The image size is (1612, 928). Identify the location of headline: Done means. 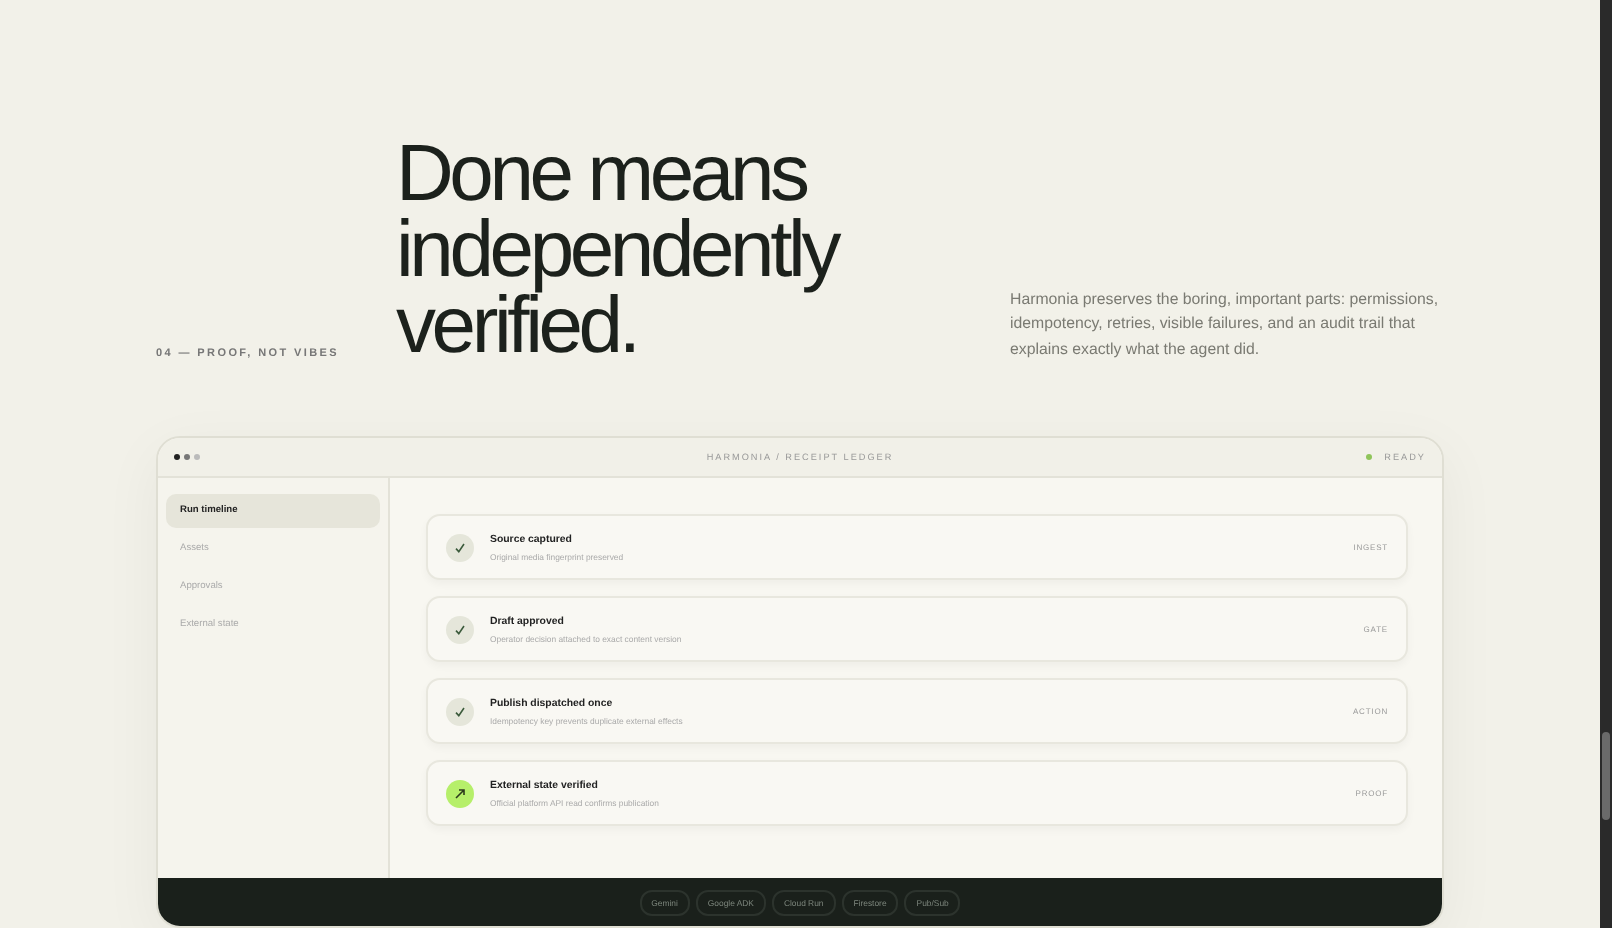
(602, 174).